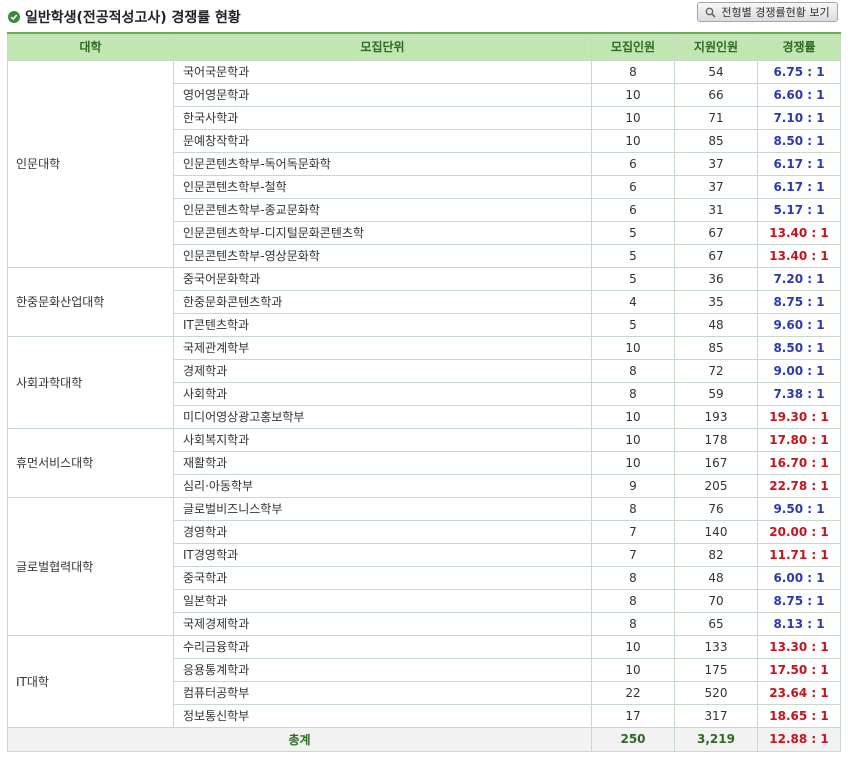  What do you see at coordinates (382, 577) in the screenshot?
I see `department-cell: 중국학과` at bounding box center [382, 577].